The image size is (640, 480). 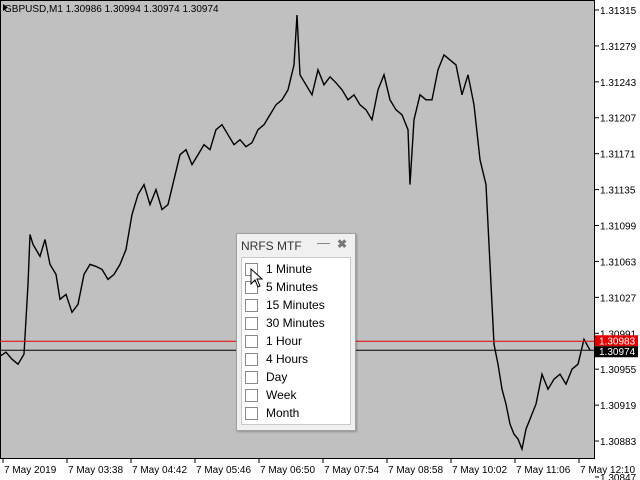 I want to click on price-tick-label: 1.31099, so click(x=618, y=227).